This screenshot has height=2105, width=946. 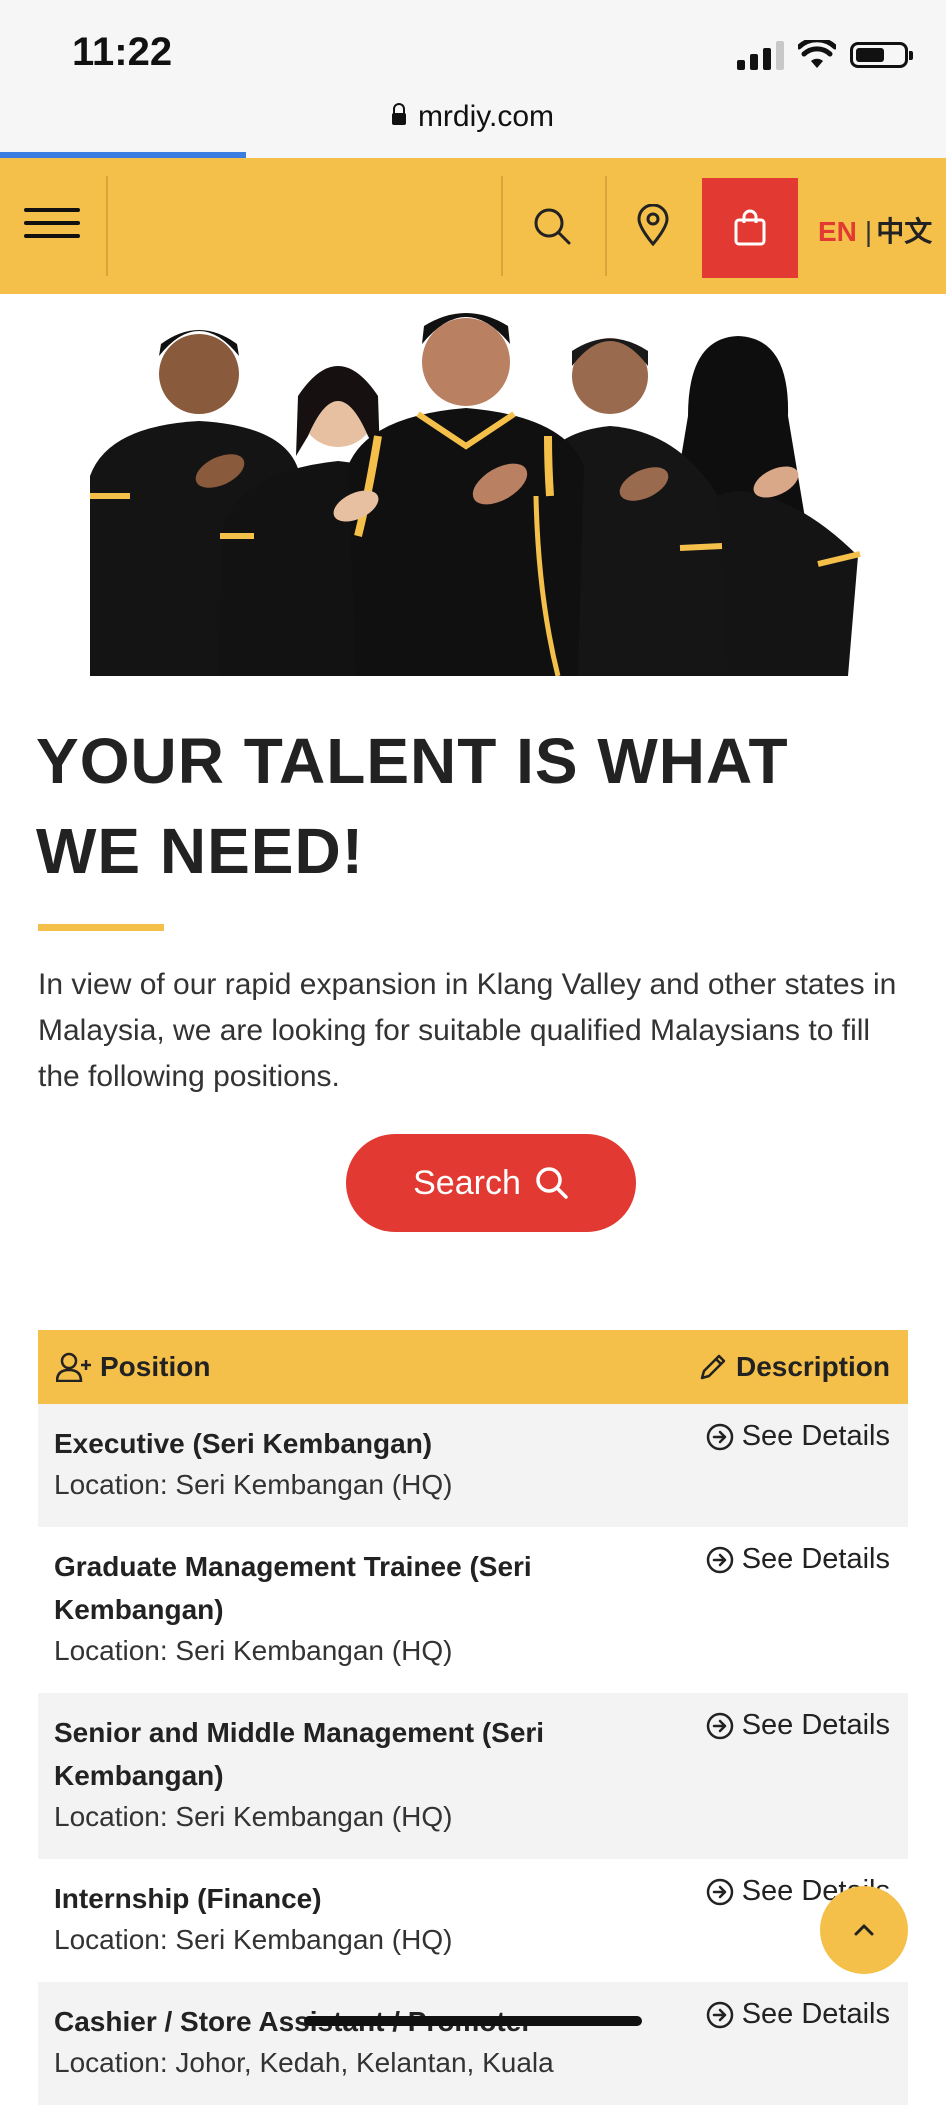 I want to click on column-description-label: Description, so click(x=812, y=1366).